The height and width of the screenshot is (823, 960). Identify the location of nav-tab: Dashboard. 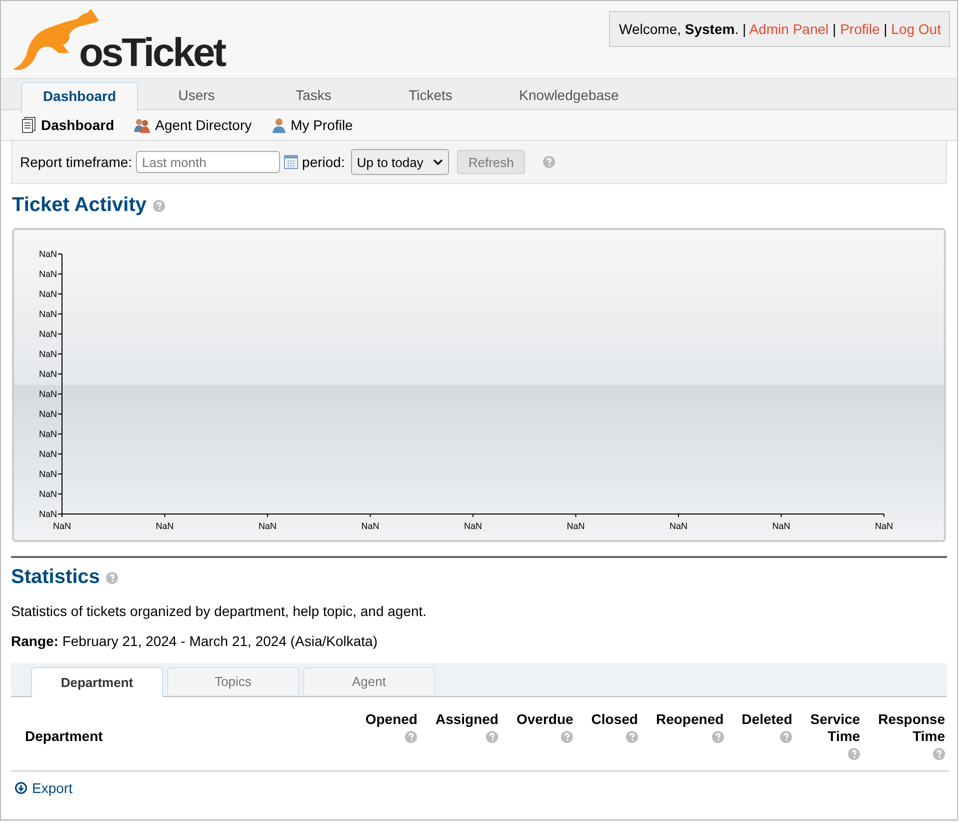
(79, 97).